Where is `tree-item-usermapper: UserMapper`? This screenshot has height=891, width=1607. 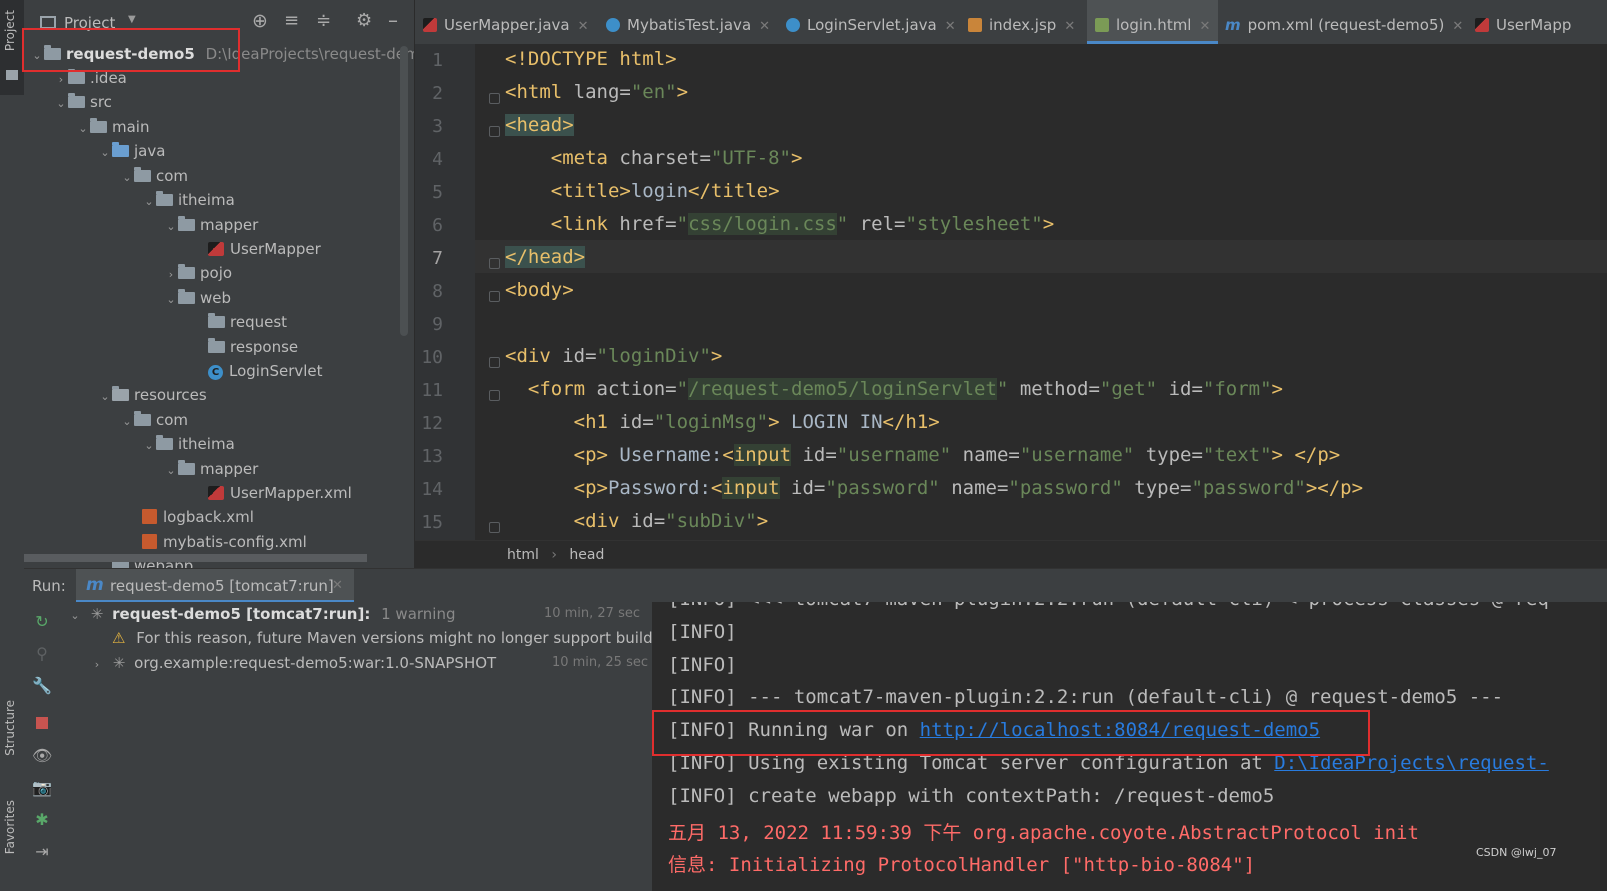
tree-item-usermapper: UserMapper is located at coordinates (264, 249).